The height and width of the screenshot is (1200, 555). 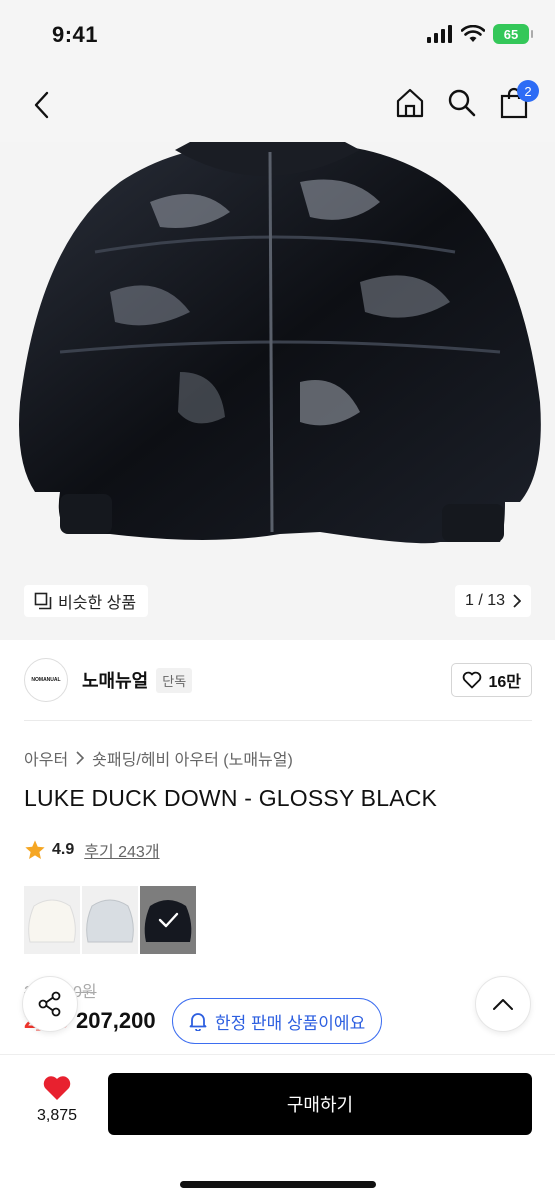 I want to click on buy-button: 구매하기, so click(x=320, y=1104).